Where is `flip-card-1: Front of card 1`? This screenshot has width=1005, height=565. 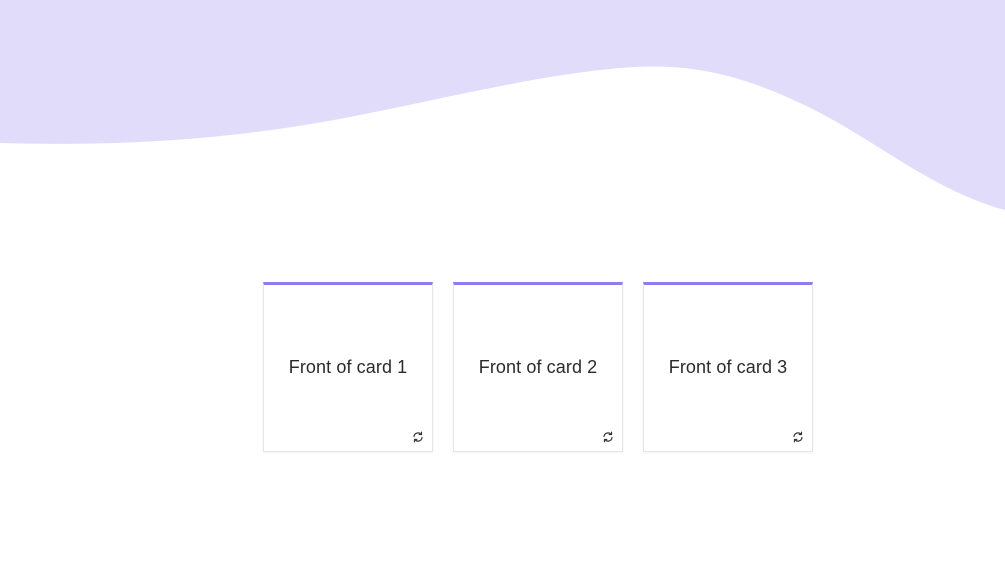
flip-card-1: Front of card 1 is located at coordinates (348, 367).